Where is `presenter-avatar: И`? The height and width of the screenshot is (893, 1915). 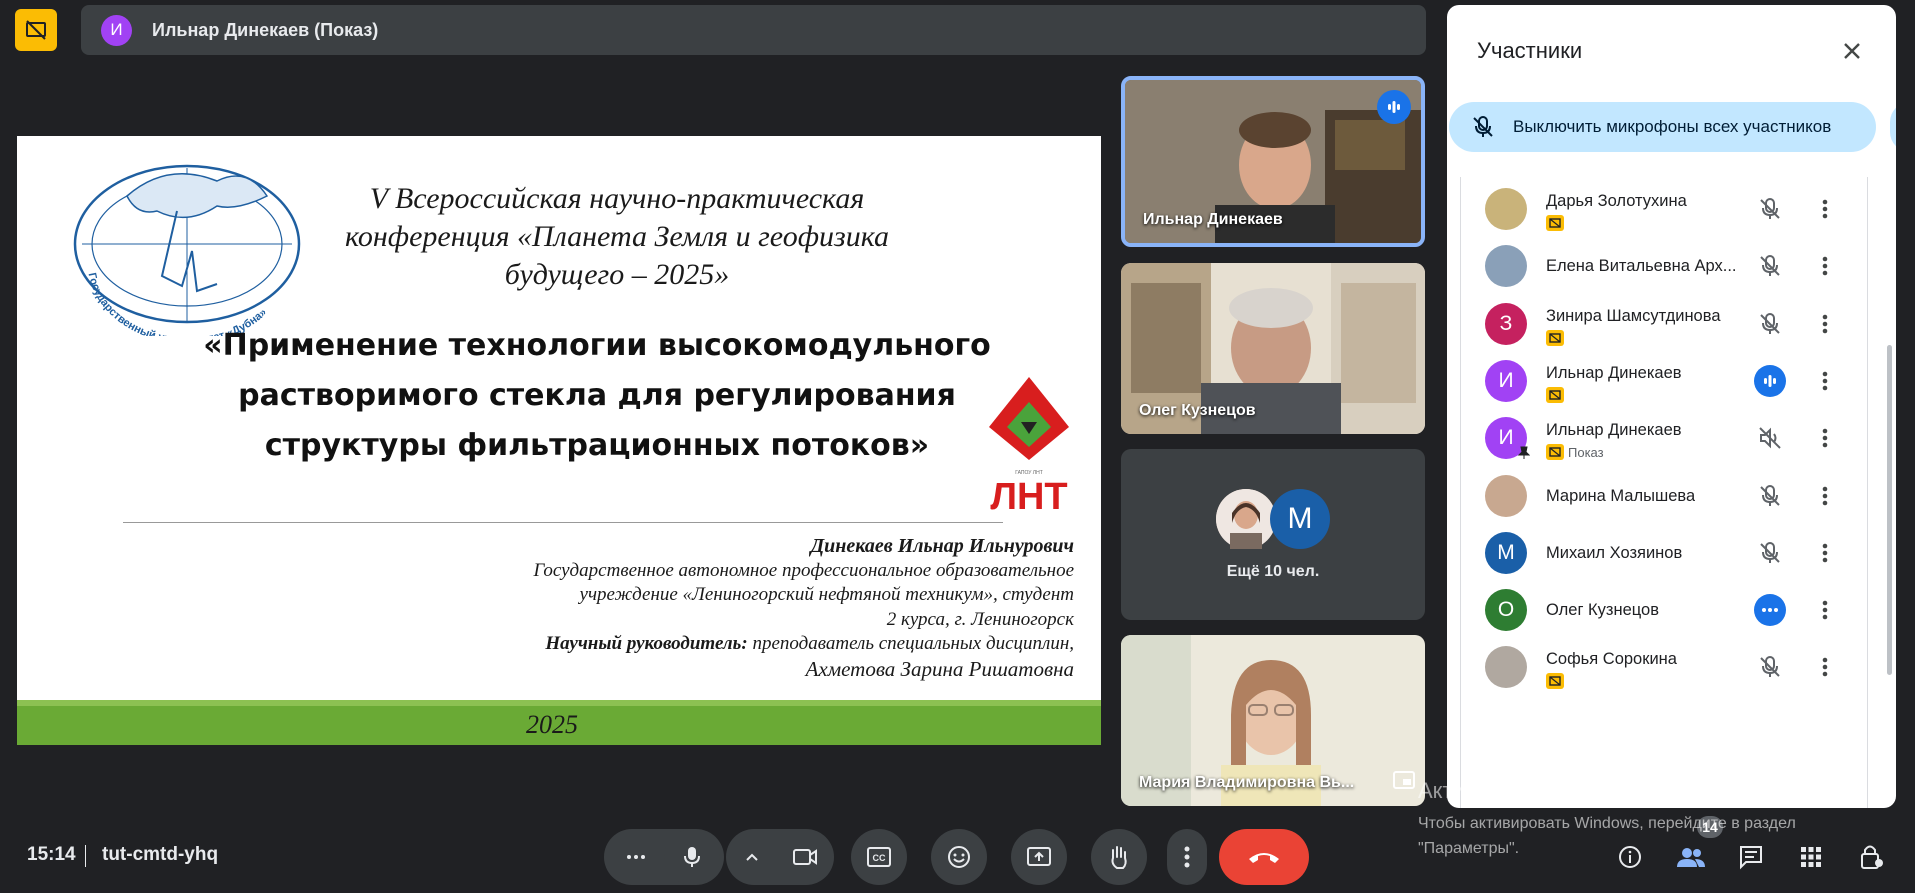 presenter-avatar: И is located at coordinates (116, 30).